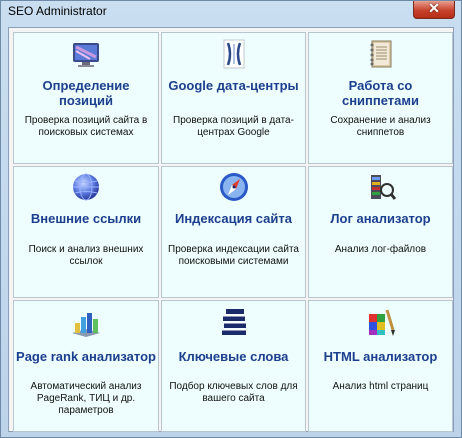  What do you see at coordinates (380, 386) in the screenshot?
I see `tile-description: Анализ html страниц` at bounding box center [380, 386].